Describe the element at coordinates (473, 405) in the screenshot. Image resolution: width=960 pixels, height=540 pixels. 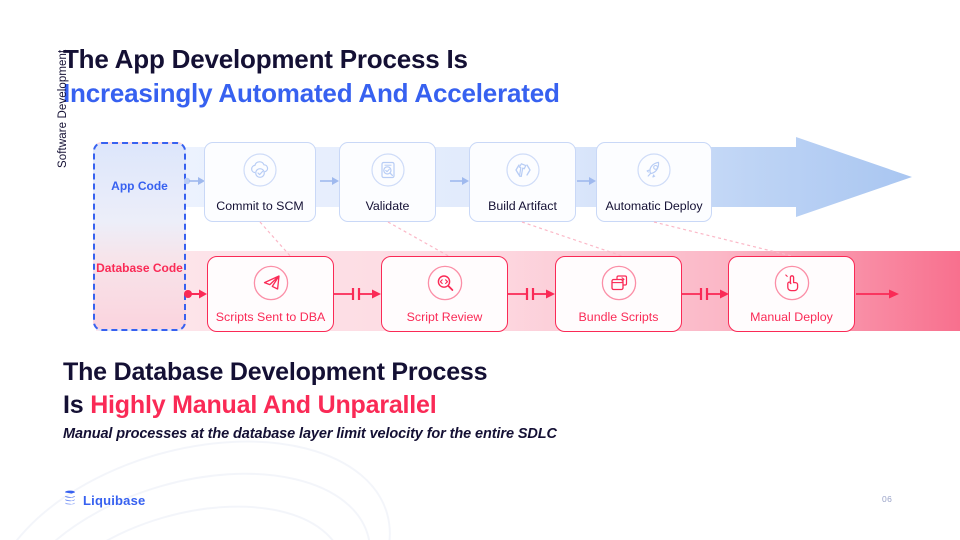
I see `title-bottom-line2: Is Highly Manual And Unparallel` at that location.